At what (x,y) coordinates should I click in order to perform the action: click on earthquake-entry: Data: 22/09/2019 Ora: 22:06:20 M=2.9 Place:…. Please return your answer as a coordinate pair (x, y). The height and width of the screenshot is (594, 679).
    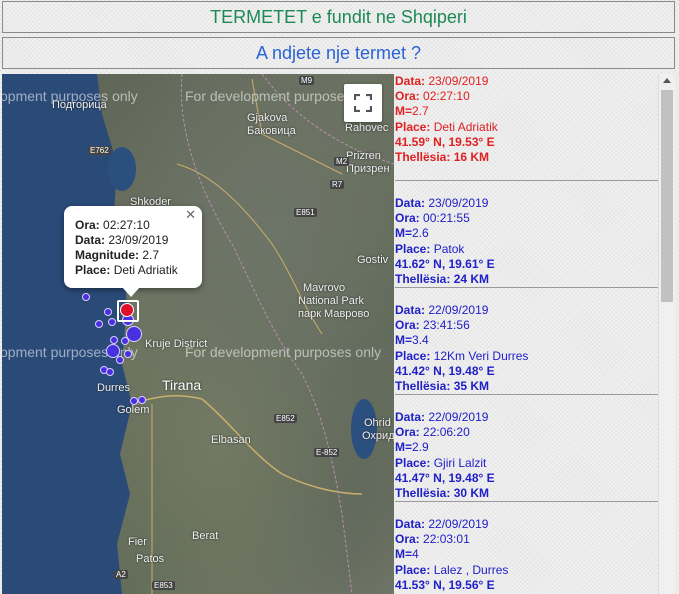
    Looking at the image, I should click on (526, 448).